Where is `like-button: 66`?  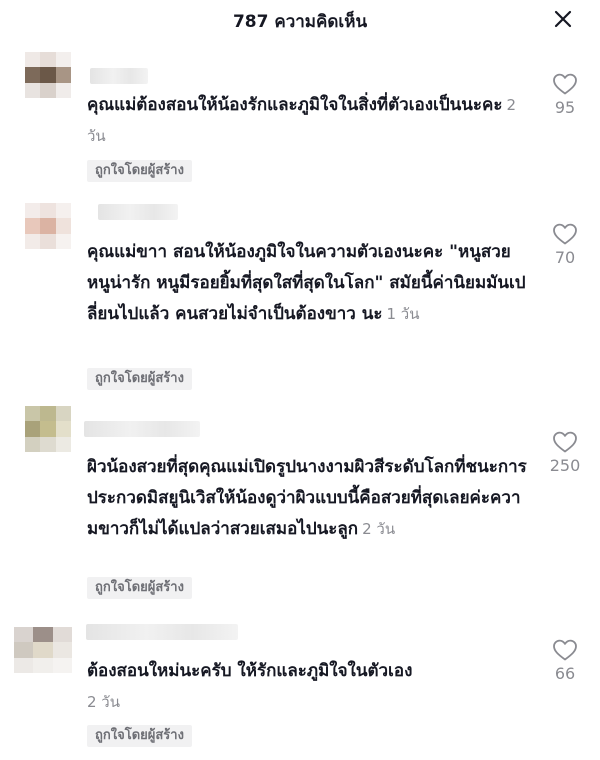 like-button: 66 is located at coordinates (565, 660).